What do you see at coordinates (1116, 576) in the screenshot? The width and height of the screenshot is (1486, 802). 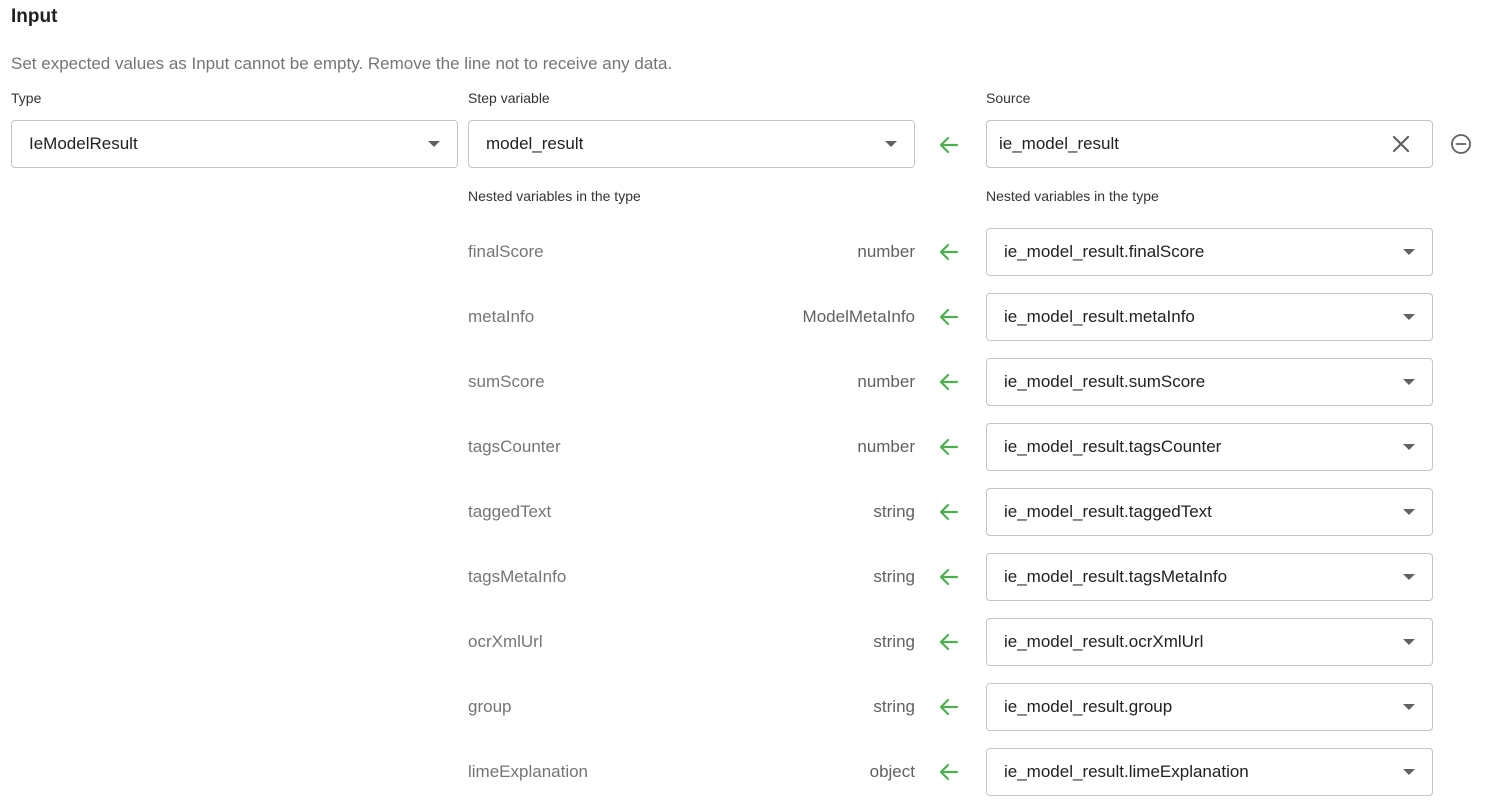 I see `nested-source-value: ie_model_result.tagsMetaInfo` at bounding box center [1116, 576].